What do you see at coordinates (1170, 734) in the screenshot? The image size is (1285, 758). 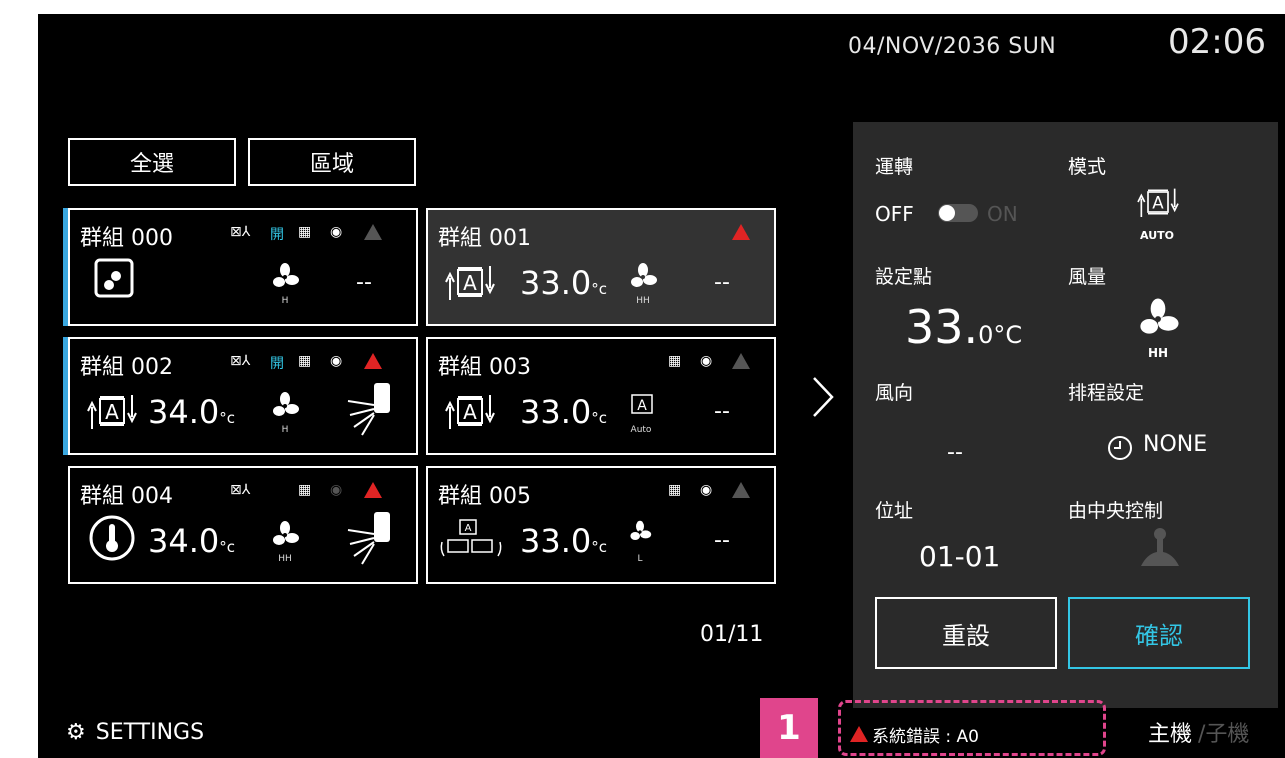 I see `host-label: 主機` at bounding box center [1170, 734].